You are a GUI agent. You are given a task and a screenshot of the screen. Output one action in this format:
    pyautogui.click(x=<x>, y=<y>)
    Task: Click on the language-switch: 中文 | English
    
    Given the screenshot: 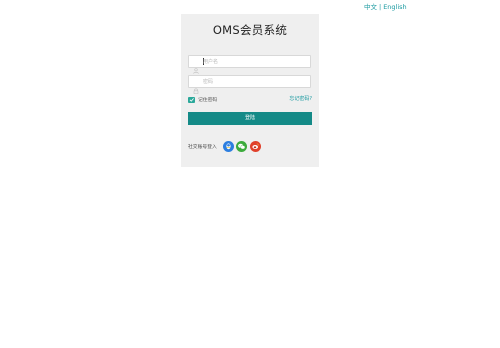 What is the action you would take?
    pyautogui.click(x=385, y=7)
    